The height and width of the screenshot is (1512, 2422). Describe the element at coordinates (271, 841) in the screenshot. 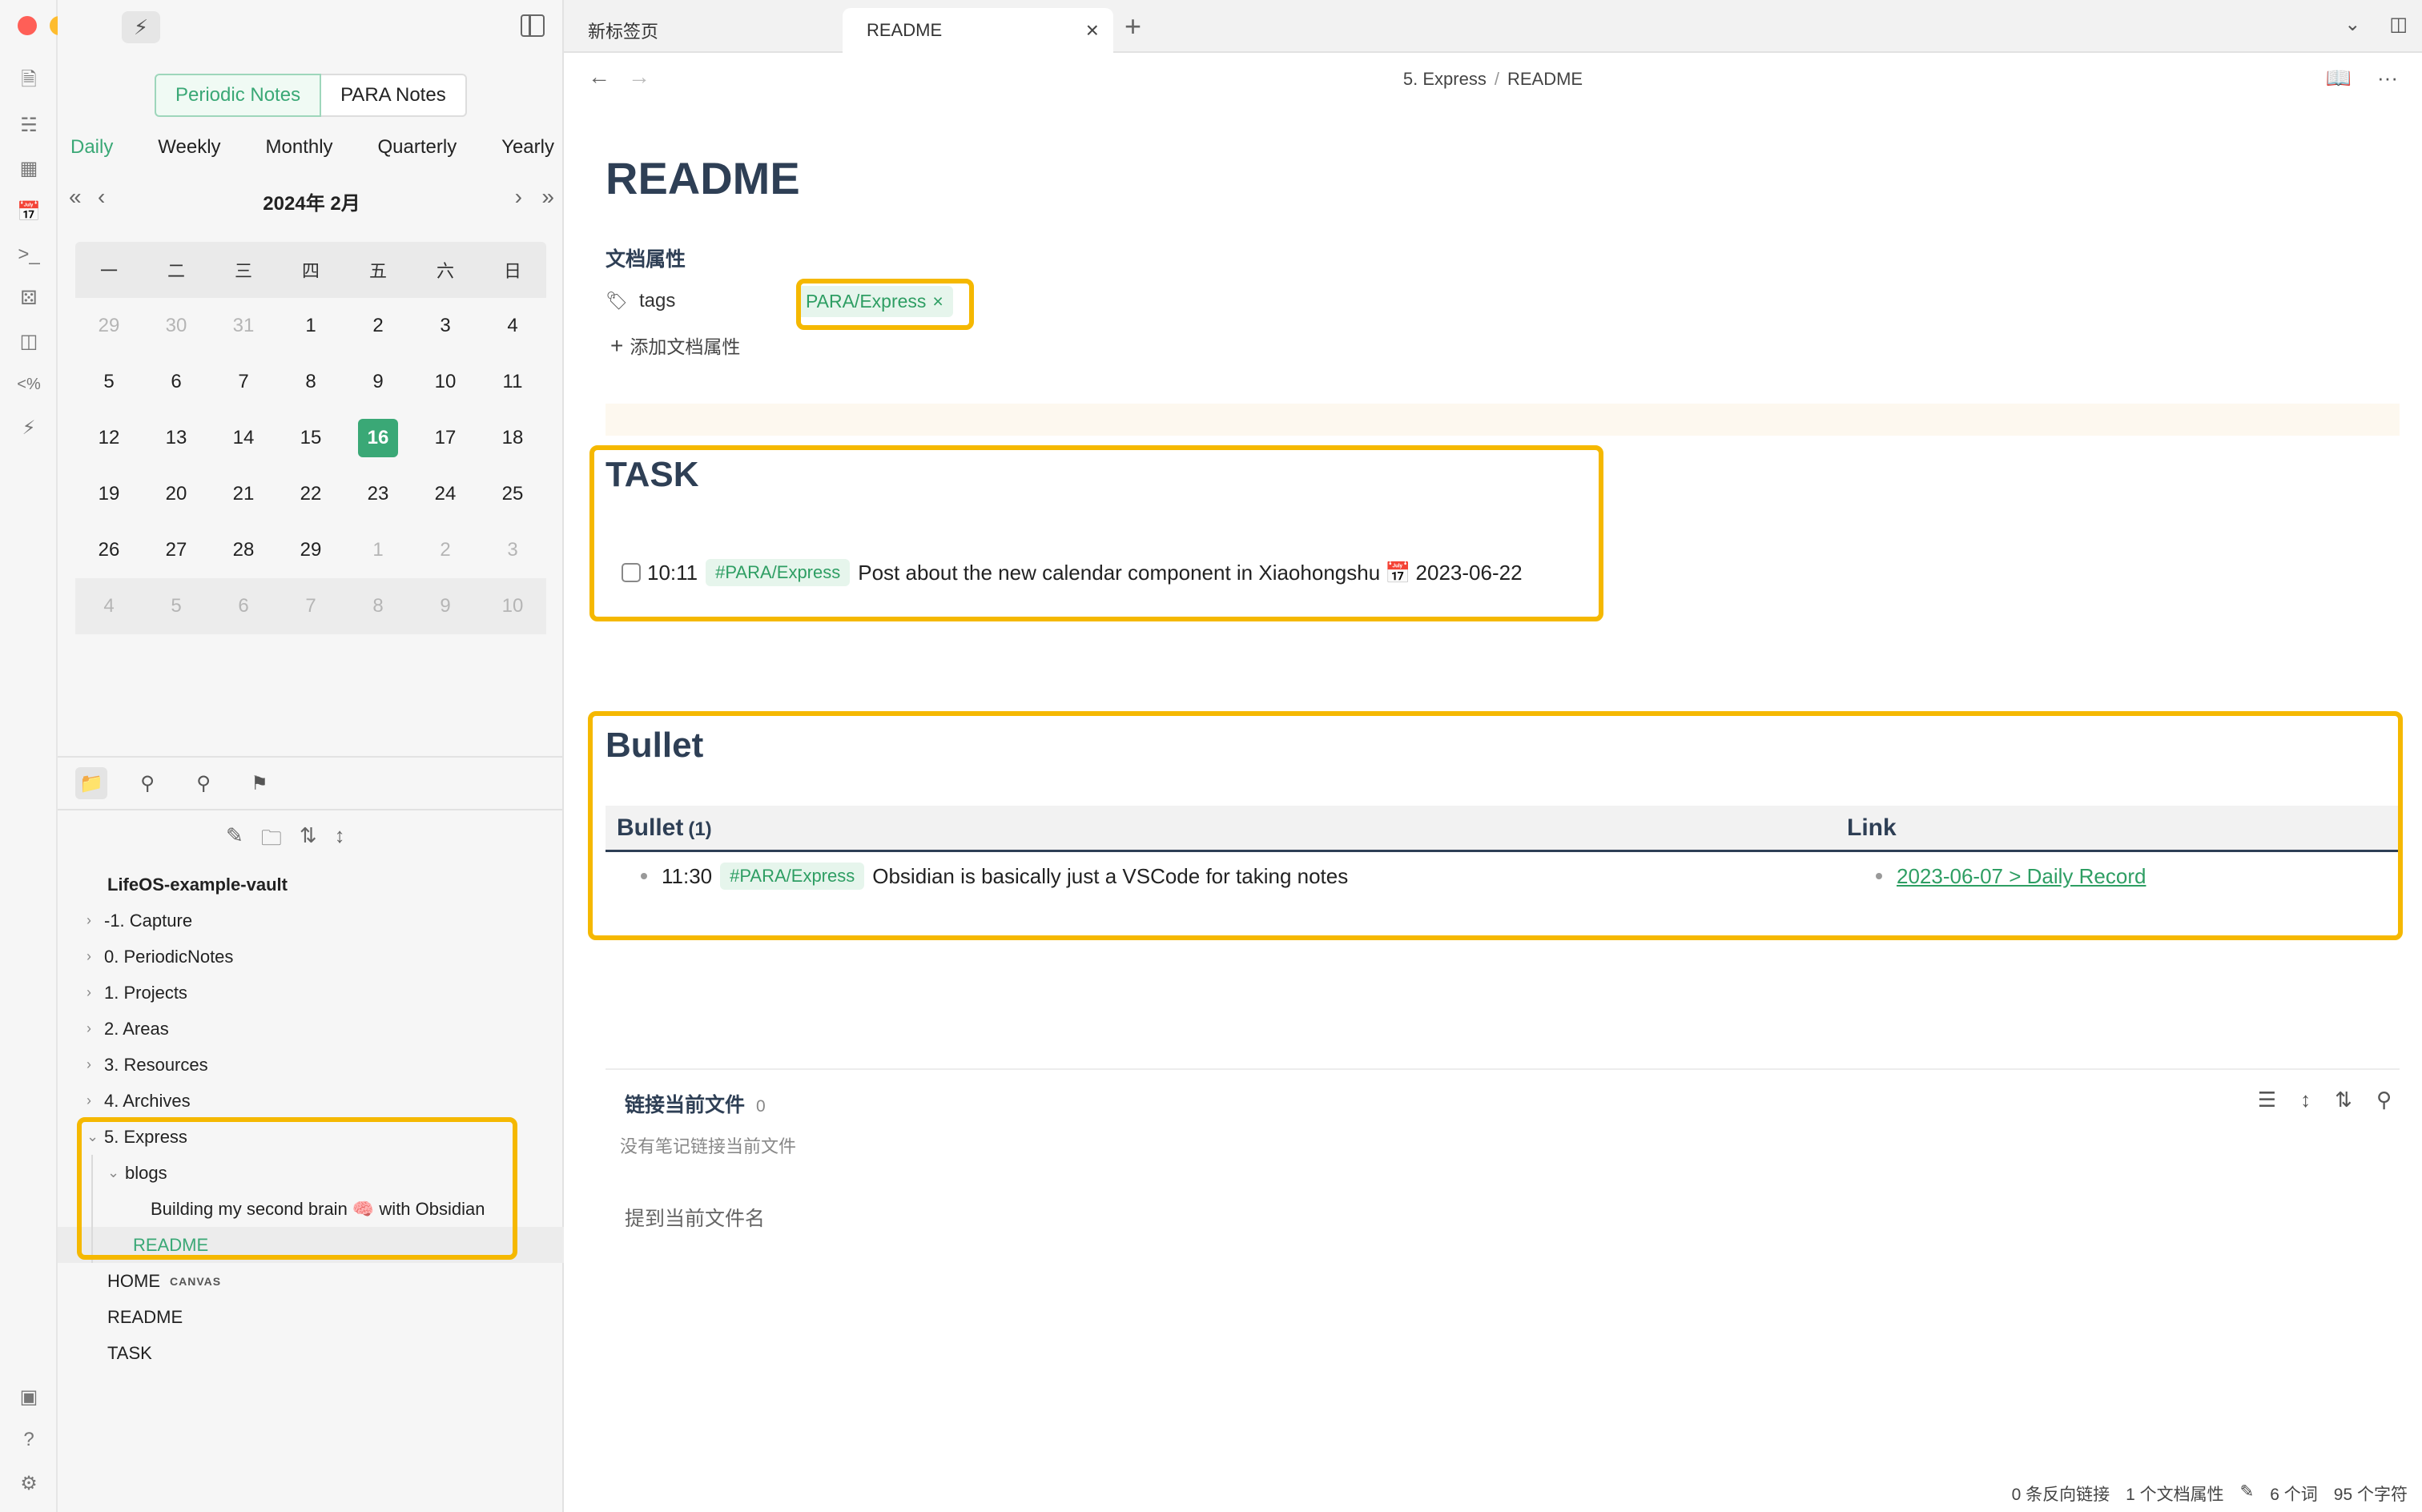

I see `new-folder-icon: 🗀` at that location.